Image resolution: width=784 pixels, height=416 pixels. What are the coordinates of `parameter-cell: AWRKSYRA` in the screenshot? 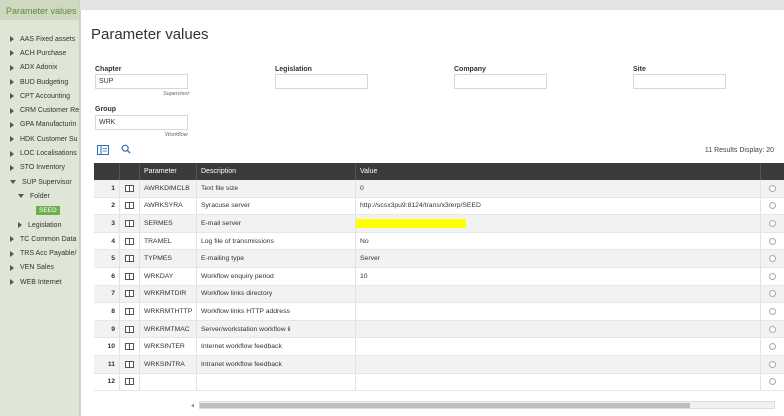 It's located at (168, 206).